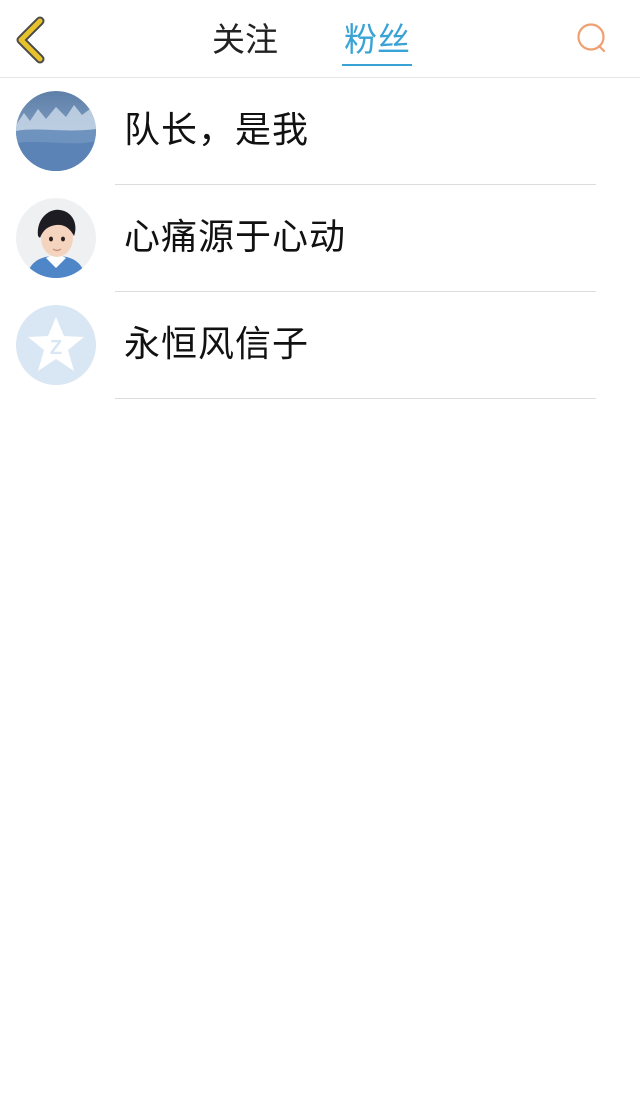 This screenshot has width=640, height=1099. I want to click on search-icon, so click(591, 38).